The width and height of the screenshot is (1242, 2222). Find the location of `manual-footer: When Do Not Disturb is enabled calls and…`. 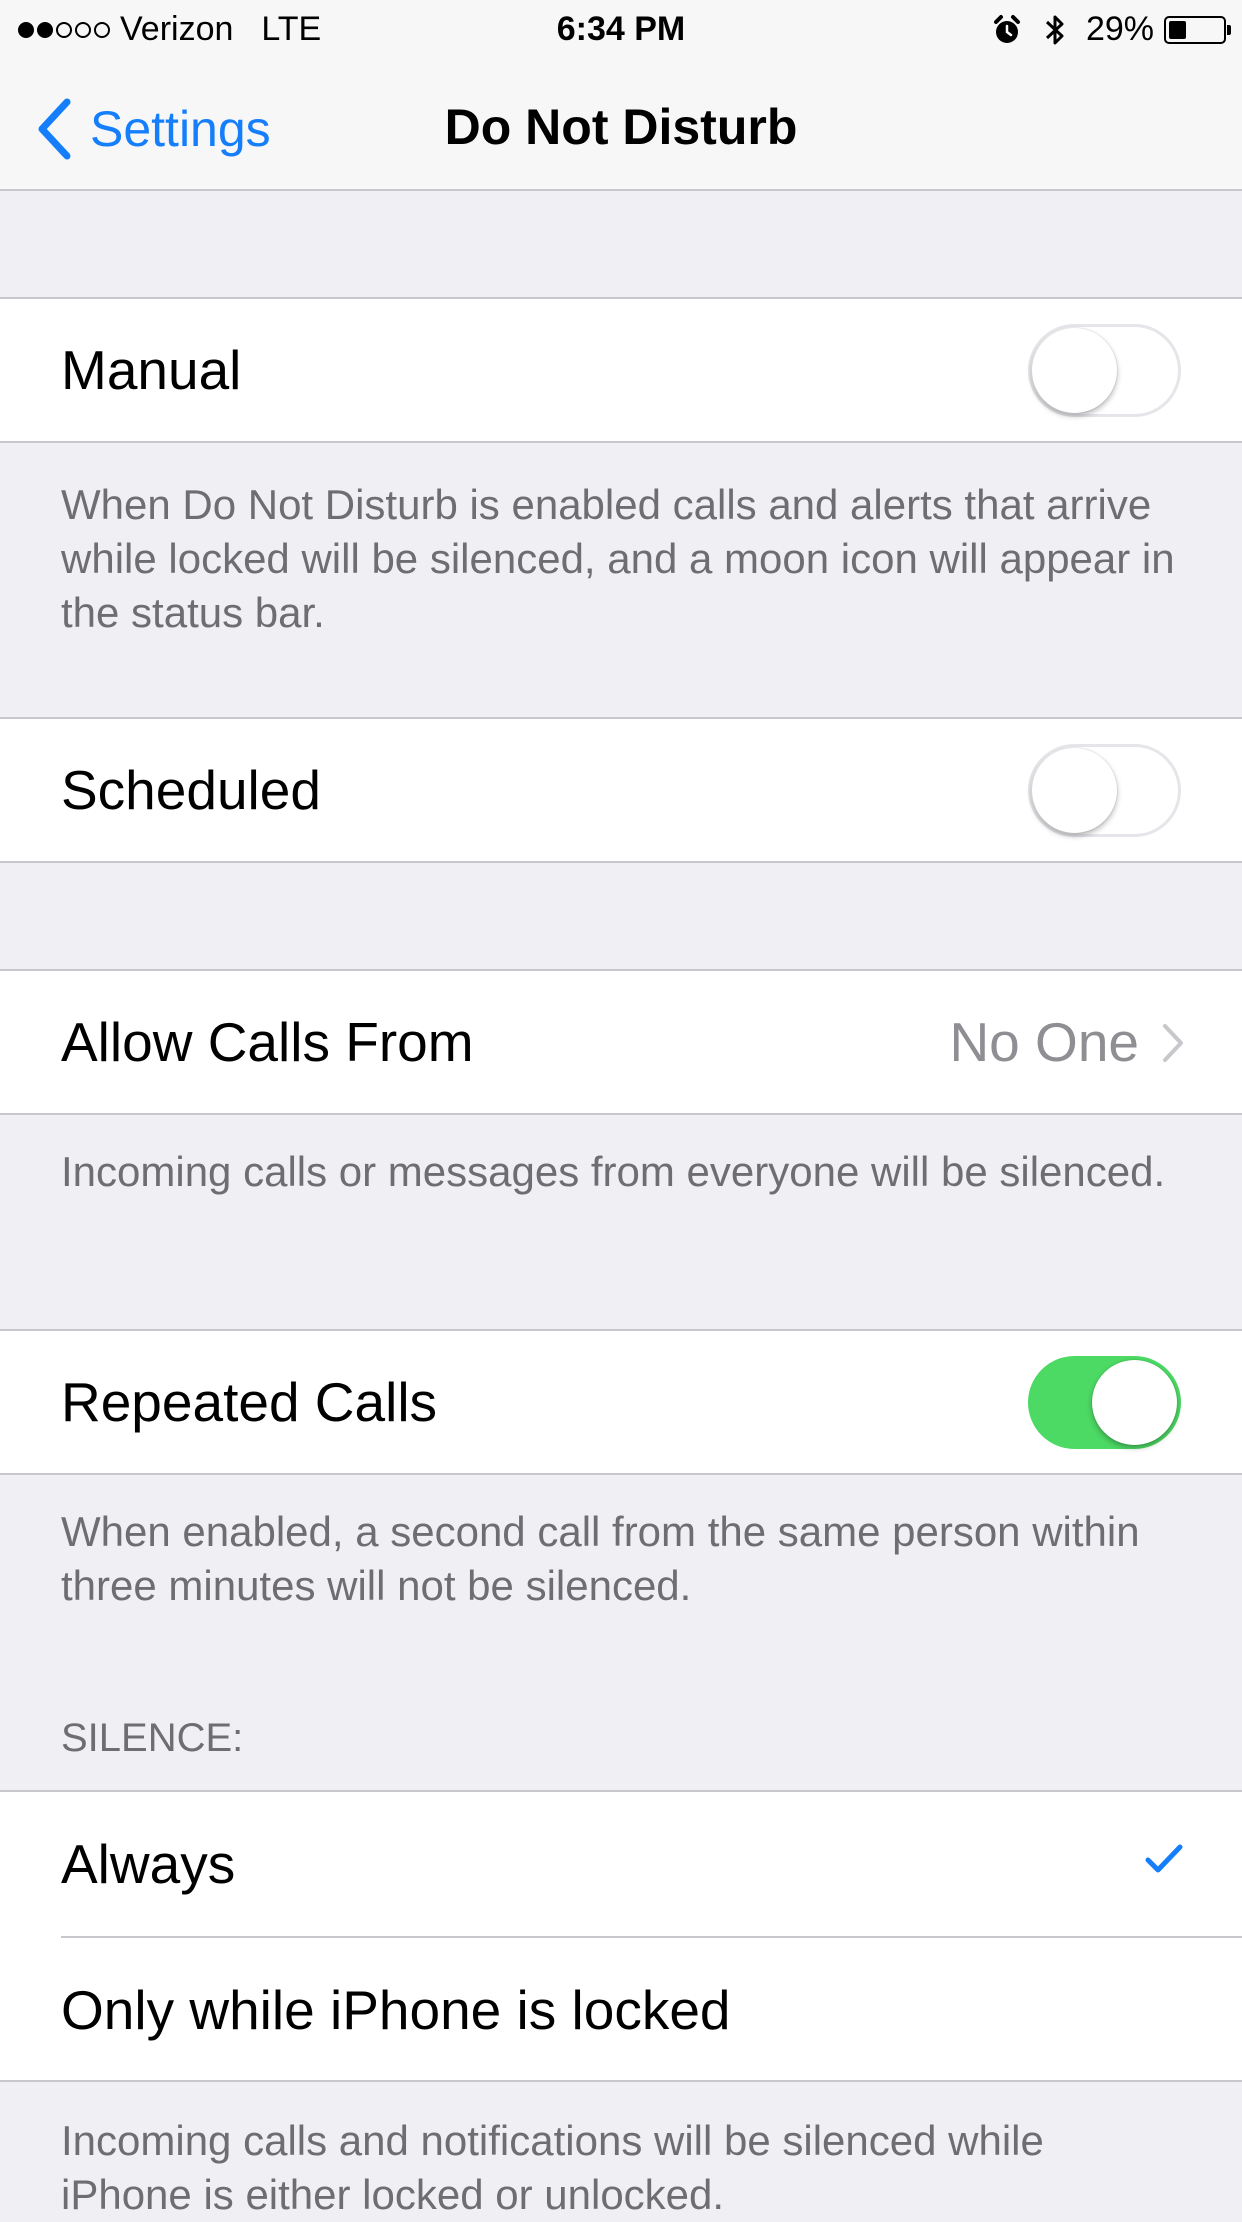

manual-footer: When Do Not Disturb is enabled calls and… is located at coordinates (618, 558).